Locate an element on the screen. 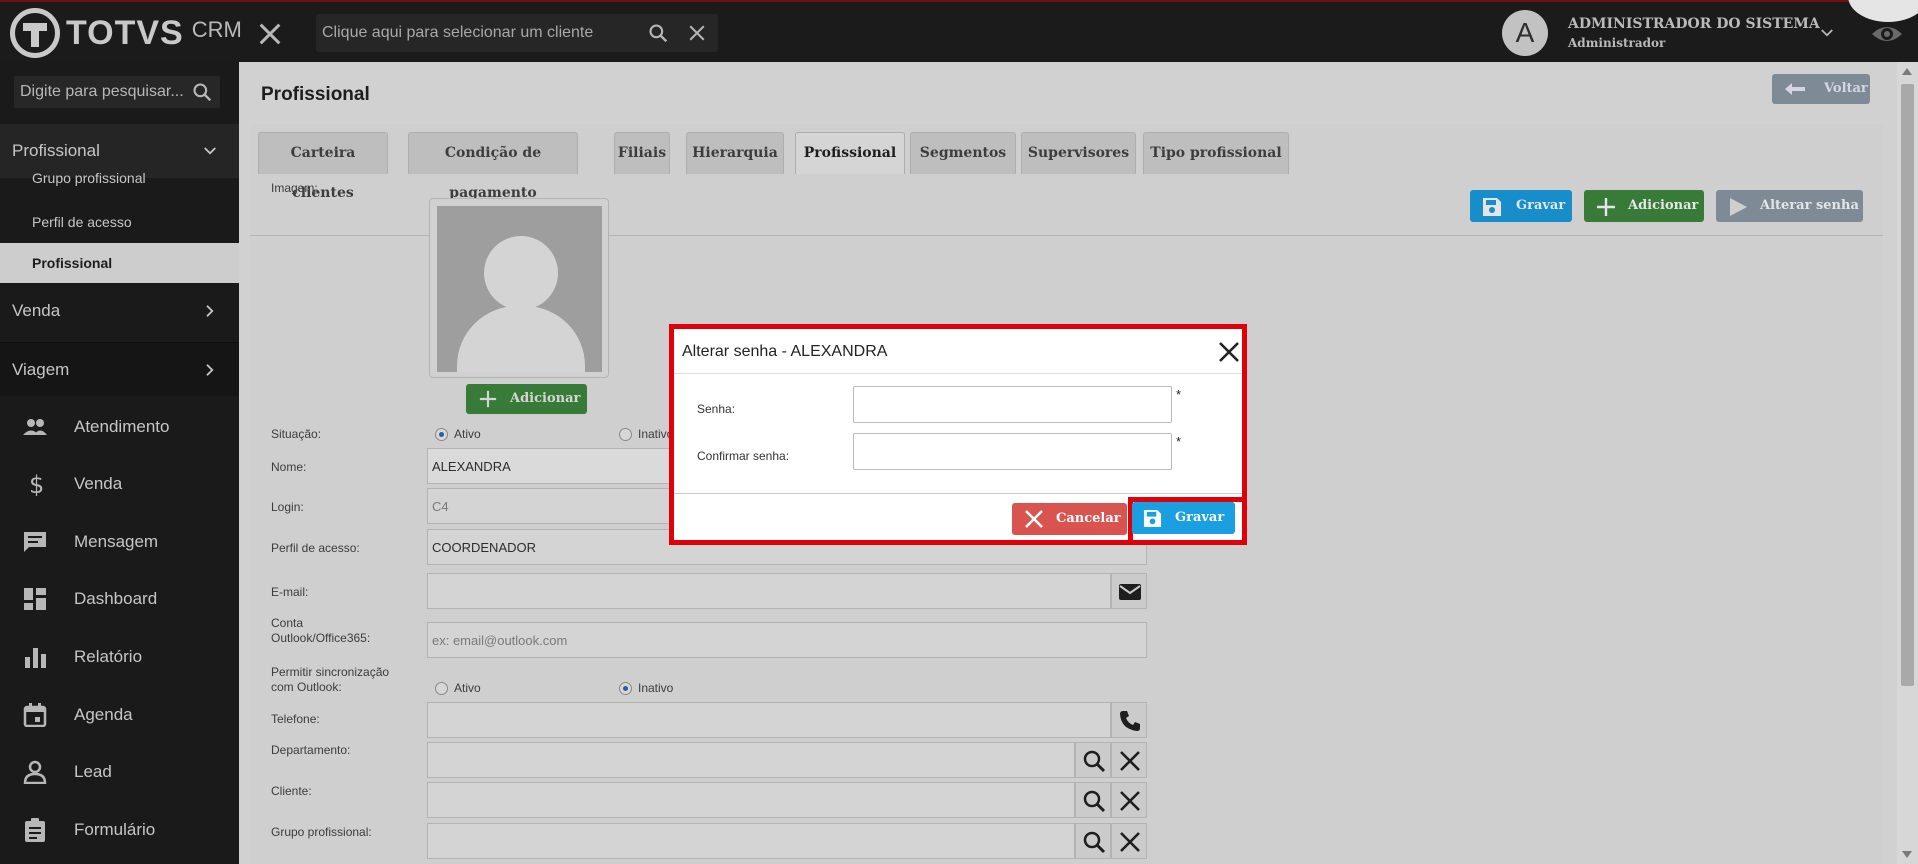 This screenshot has height=864, width=1918. dialog-save-button: Gravar is located at coordinates (1183, 518).